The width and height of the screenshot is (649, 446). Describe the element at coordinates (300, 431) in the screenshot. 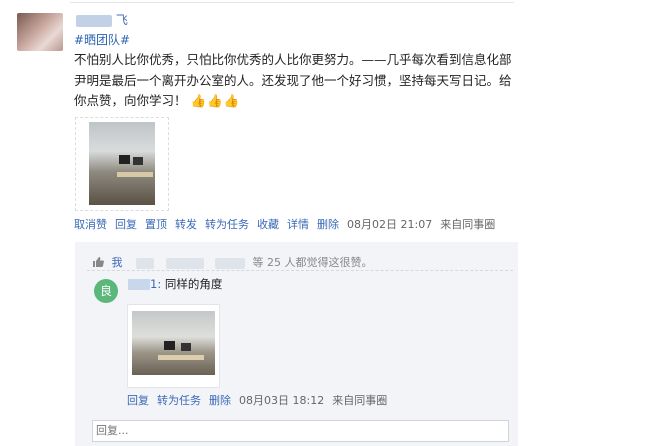

I see `reply-input` at that location.